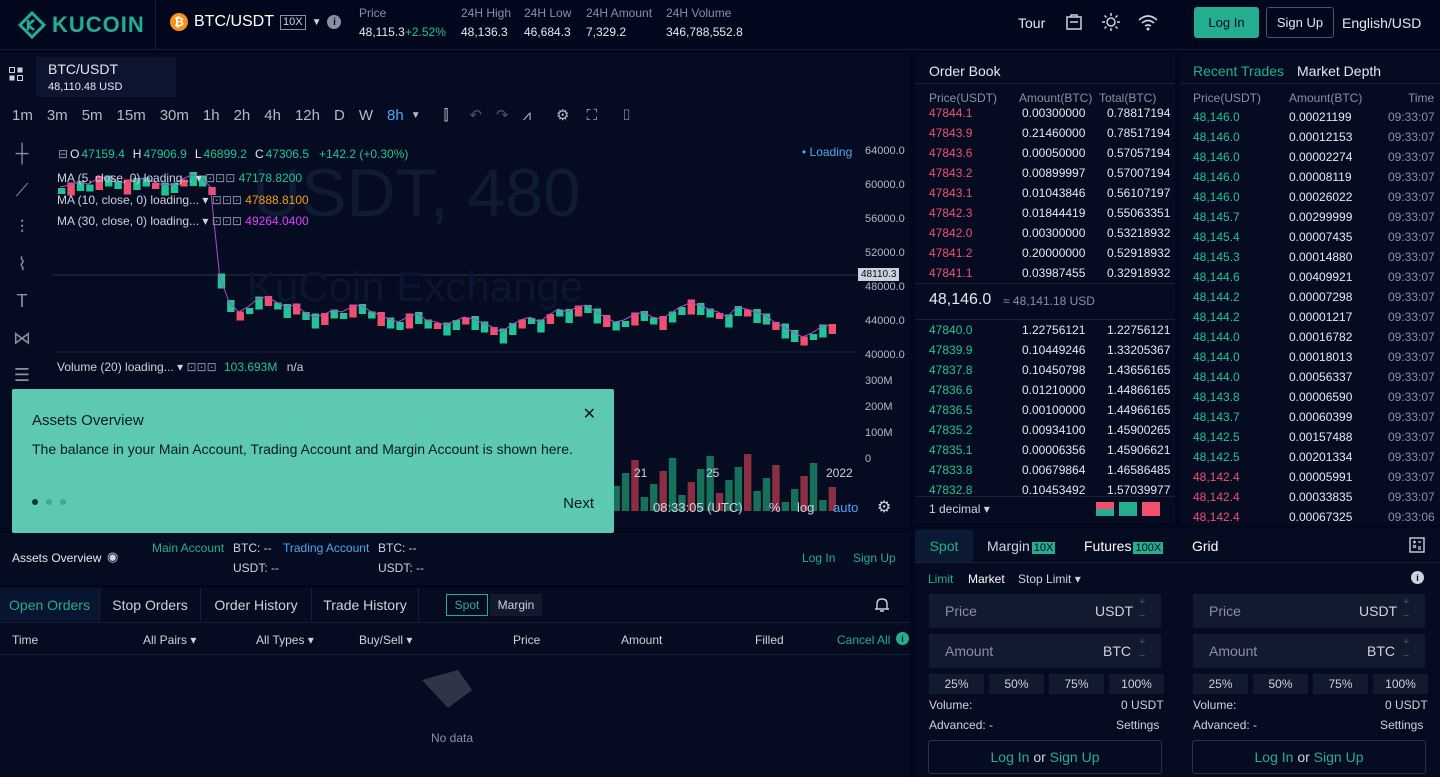 The height and width of the screenshot is (777, 1440). What do you see at coordinates (1045, 450) in the screenshot?
I see `bid-row: 47835.1 0.00006356 1.45906621` at bounding box center [1045, 450].